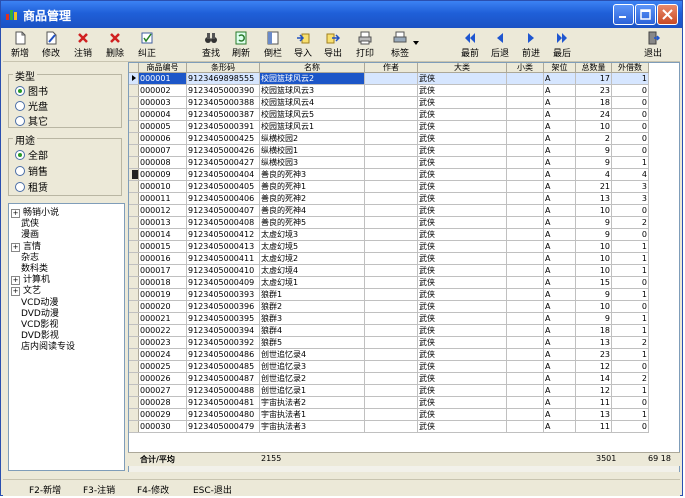 This screenshot has height=498, width=685. I want to click on table-cell: 000016, so click(162, 258).